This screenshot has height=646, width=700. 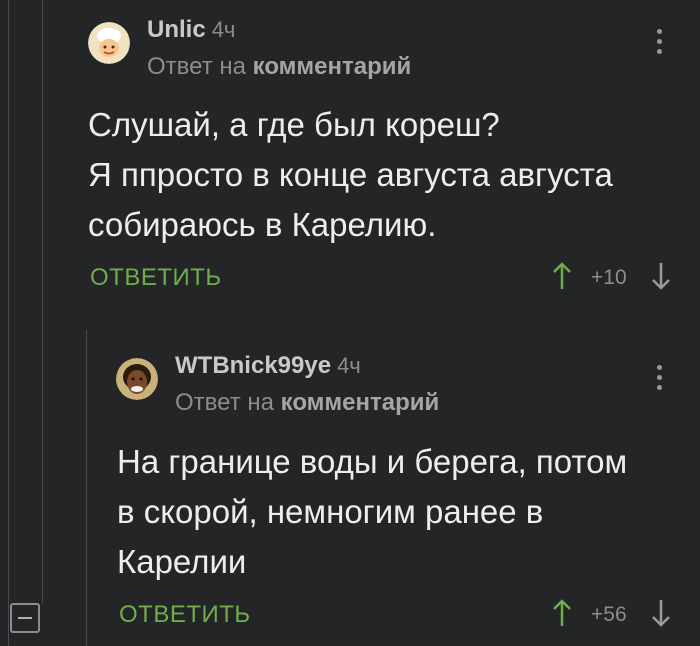 I want to click on thread-line-outer, so click(x=8, y=323).